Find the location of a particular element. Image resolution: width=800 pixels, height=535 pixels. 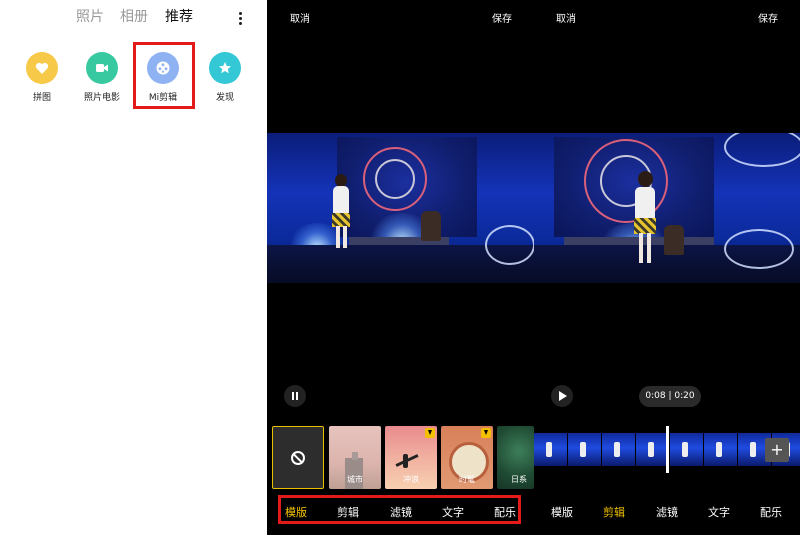

tab-recommended: 推荐 is located at coordinates (179, 16).